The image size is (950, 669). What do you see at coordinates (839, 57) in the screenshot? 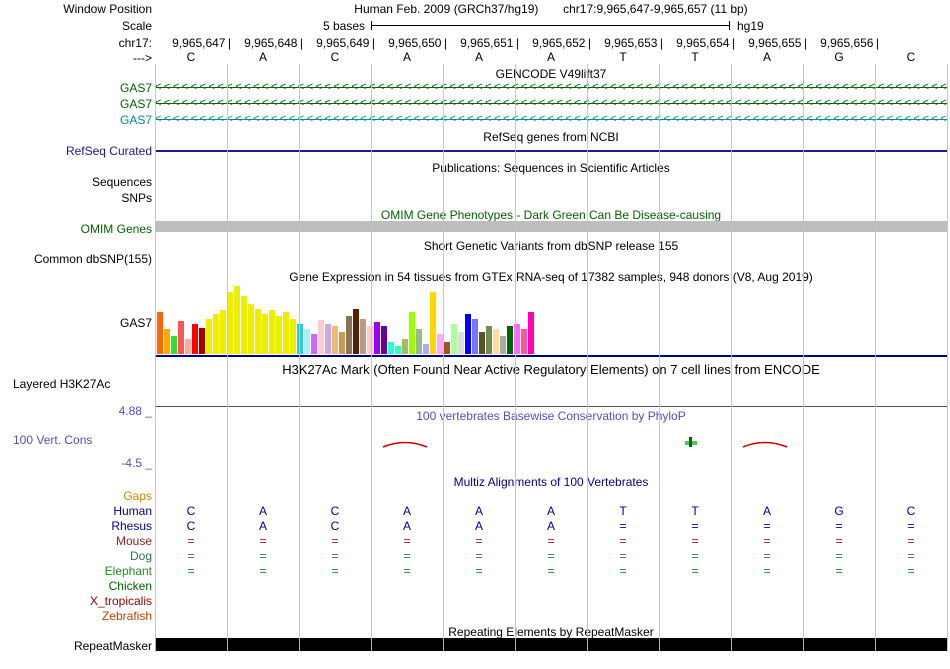
I see `ruler-base: G` at bounding box center [839, 57].